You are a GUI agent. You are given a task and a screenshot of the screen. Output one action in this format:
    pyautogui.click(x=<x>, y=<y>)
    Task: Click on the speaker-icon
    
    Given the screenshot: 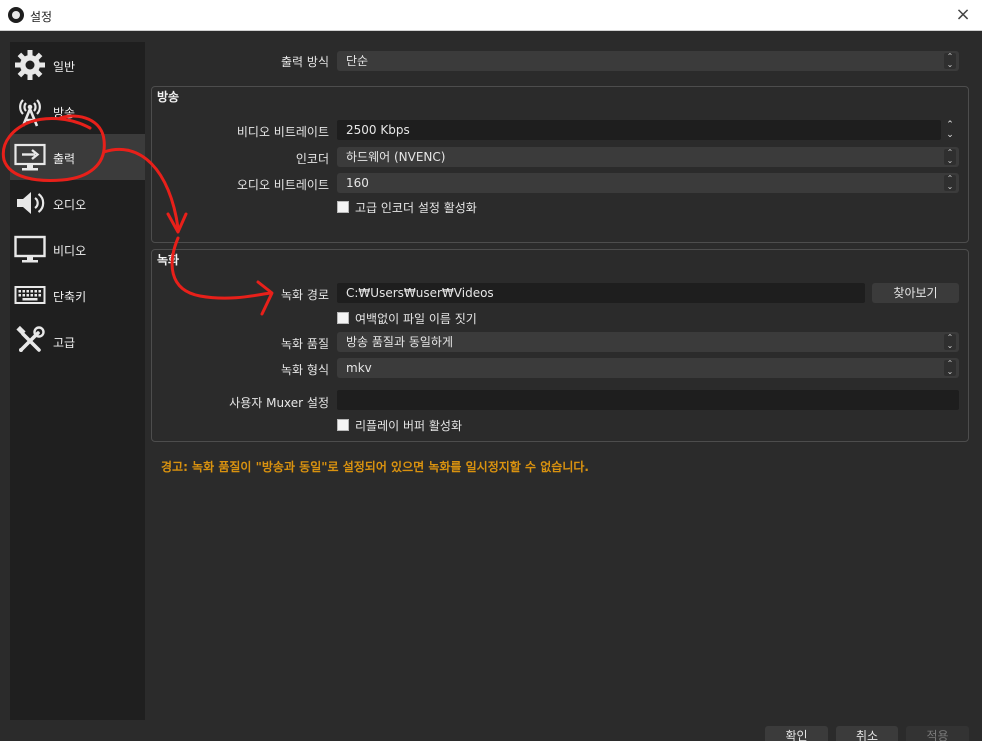 What is the action you would take?
    pyautogui.click(x=31, y=203)
    